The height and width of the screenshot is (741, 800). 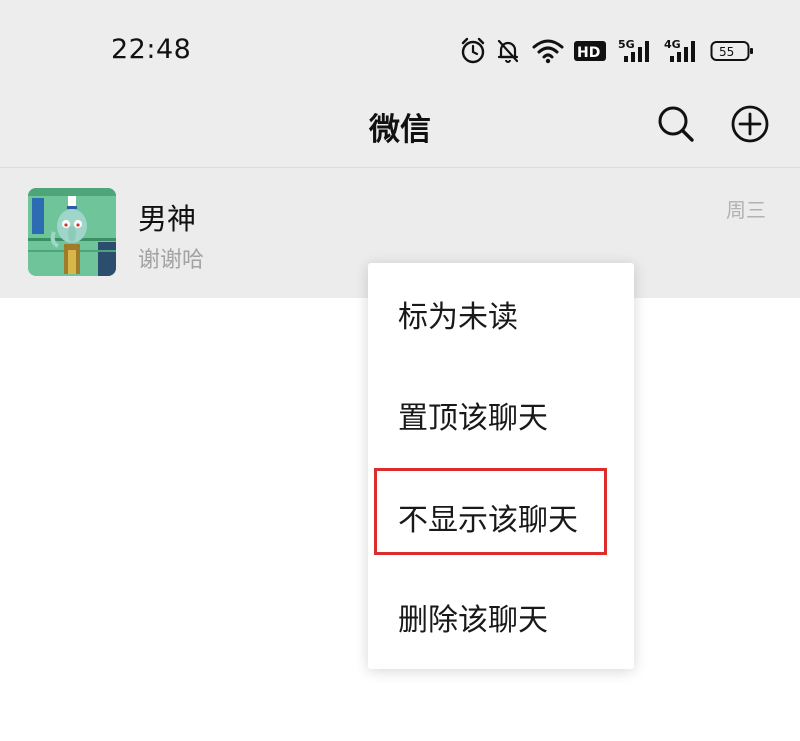 I want to click on bell-muted-icon, so click(x=508, y=51).